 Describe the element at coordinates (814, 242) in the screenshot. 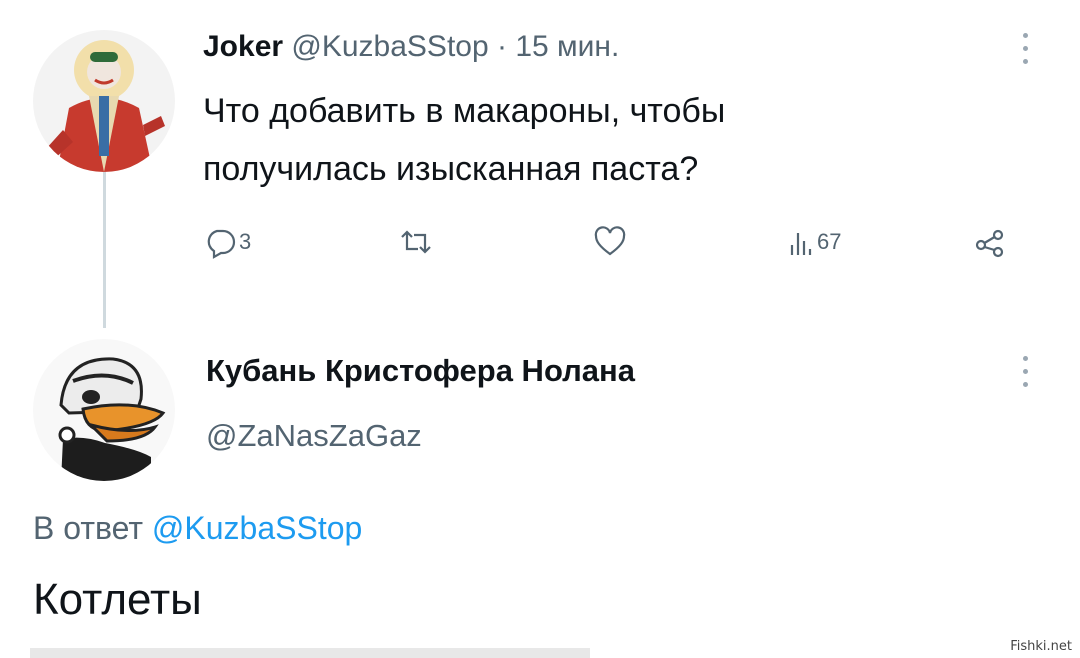

I see `views-button: 67` at that location.